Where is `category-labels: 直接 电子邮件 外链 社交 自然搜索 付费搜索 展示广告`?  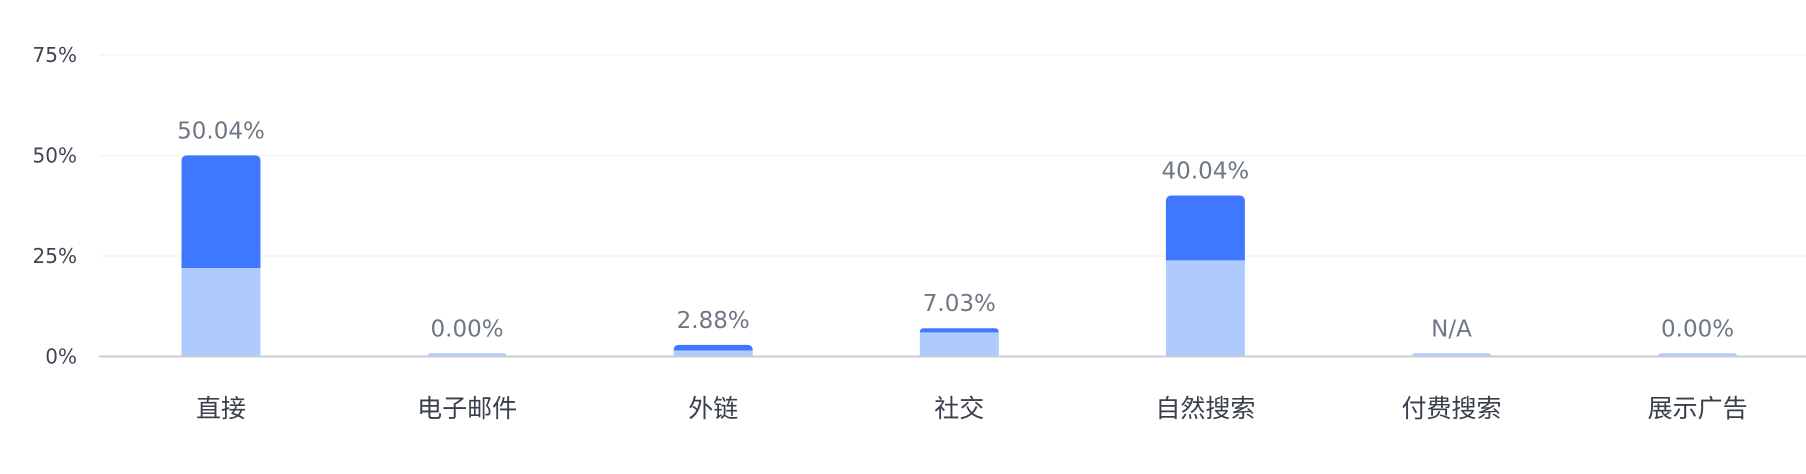
category-labels: 直接 电子邮件 外链 社交 自然搜索 付费搜索 展示广告 is located at coordinates (972, 408).